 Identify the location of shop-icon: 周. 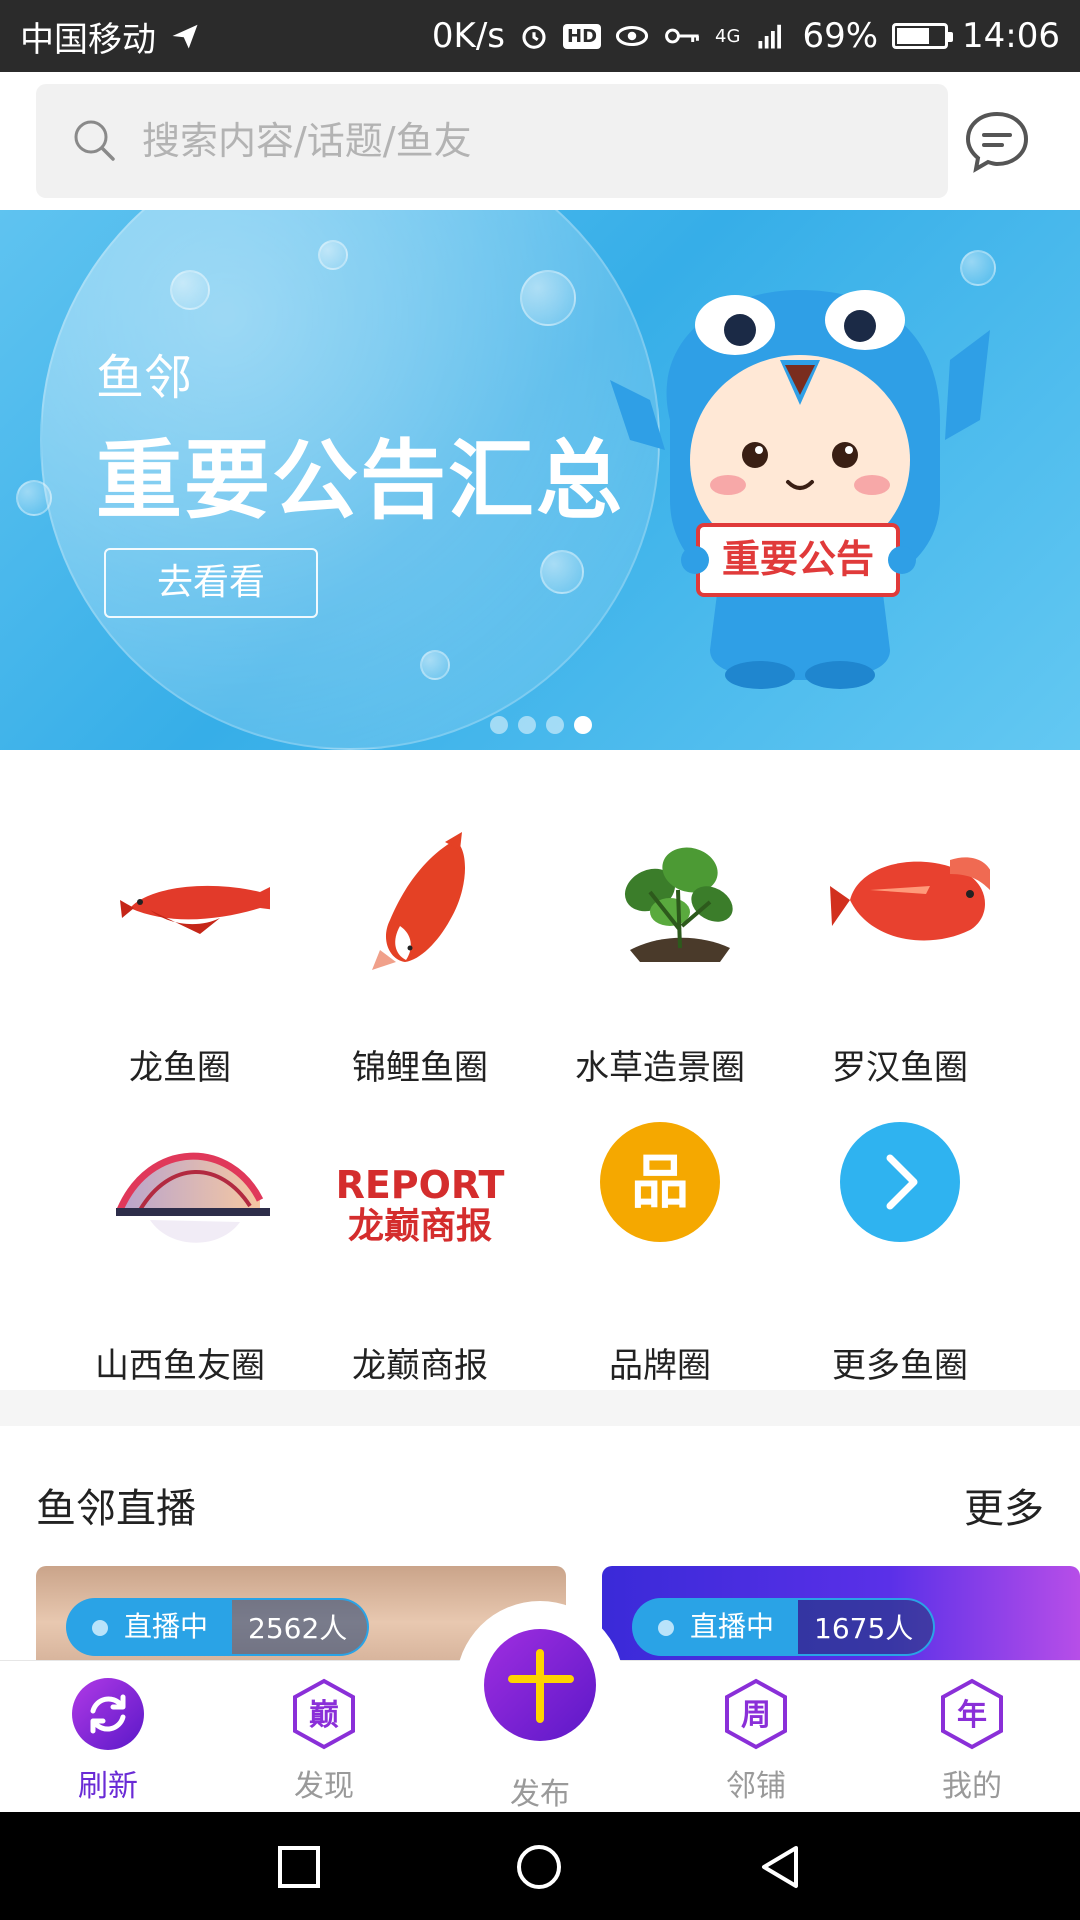
(756, 1714).